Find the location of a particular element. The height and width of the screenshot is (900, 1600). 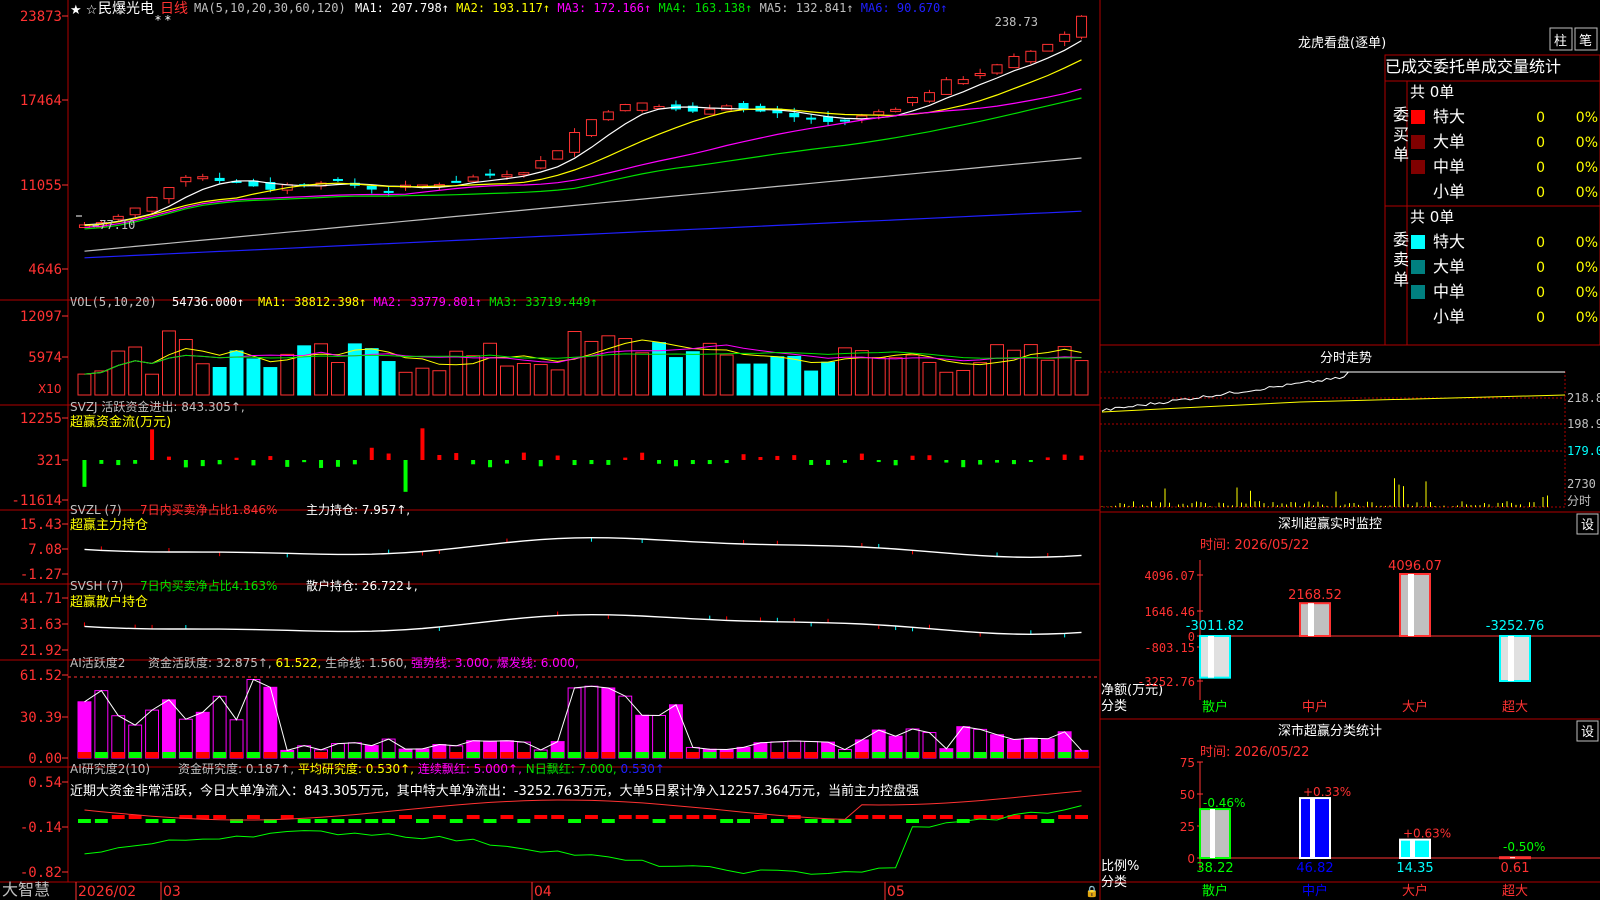

order-qty: 0 is located at coordinates (1540, 168).